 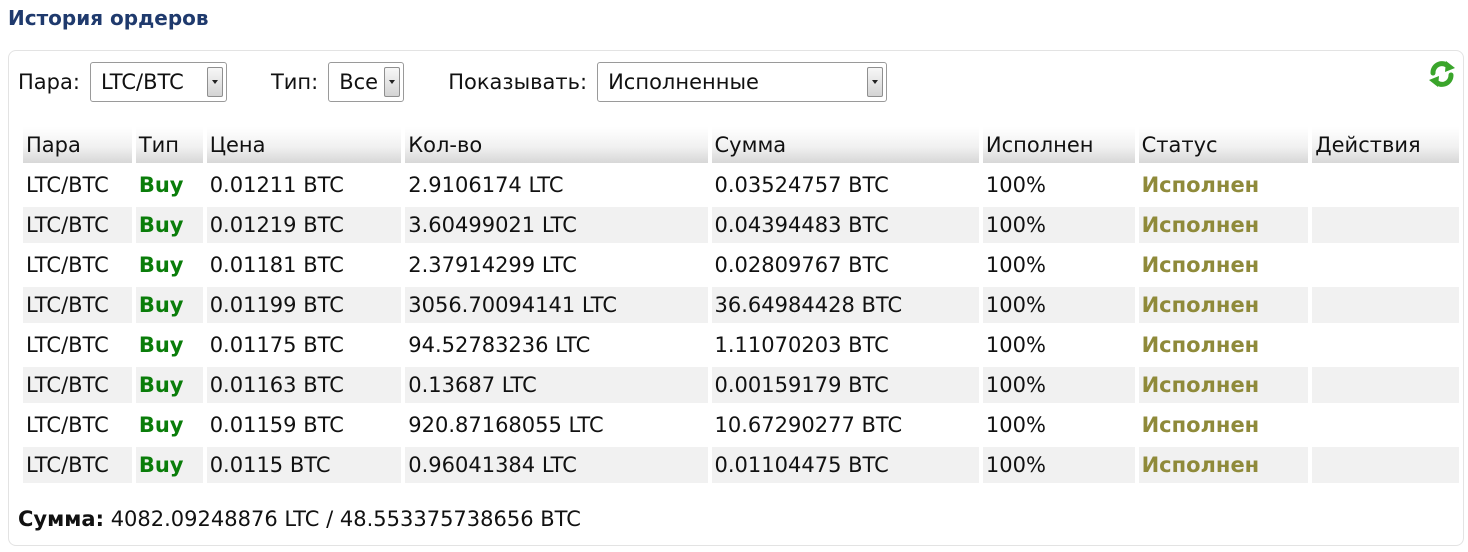 What do you see at coordinates (276, 345) in the screenshot?
I see `cell-price: 0.01175 BTC` at bounding box center [276, 345].